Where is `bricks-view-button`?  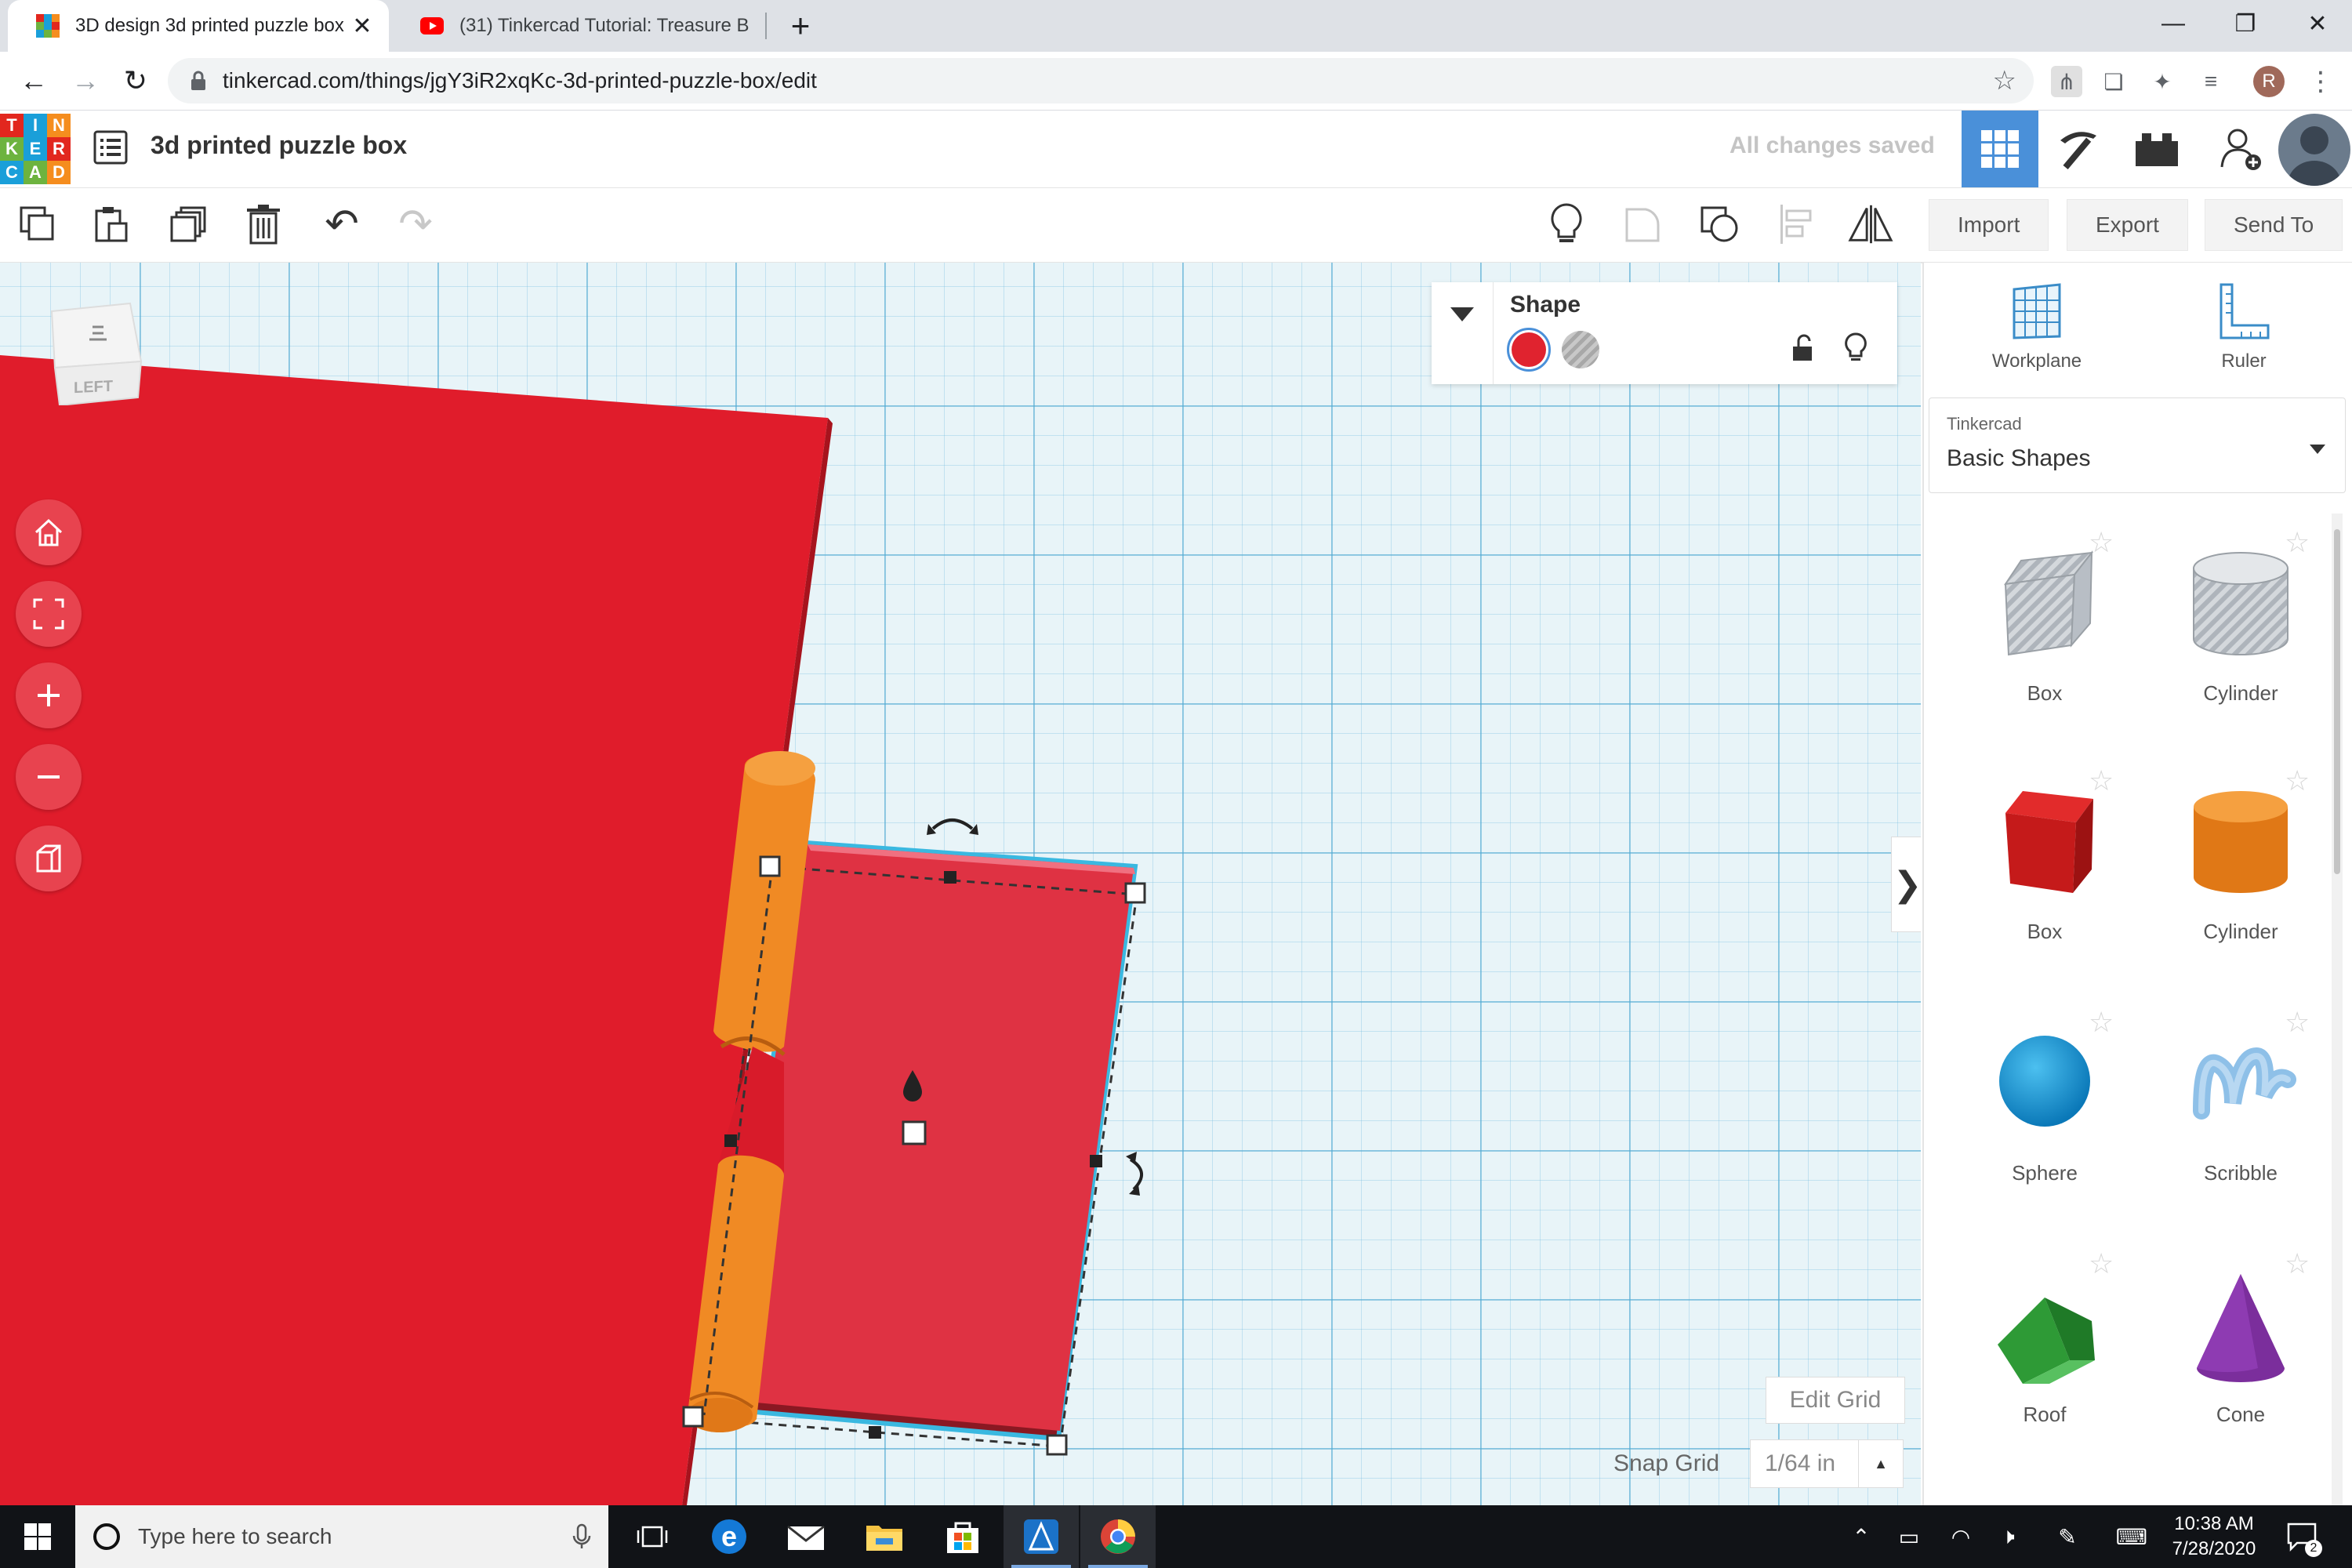 bricks-view-button is located at coordinates (2156, 149).